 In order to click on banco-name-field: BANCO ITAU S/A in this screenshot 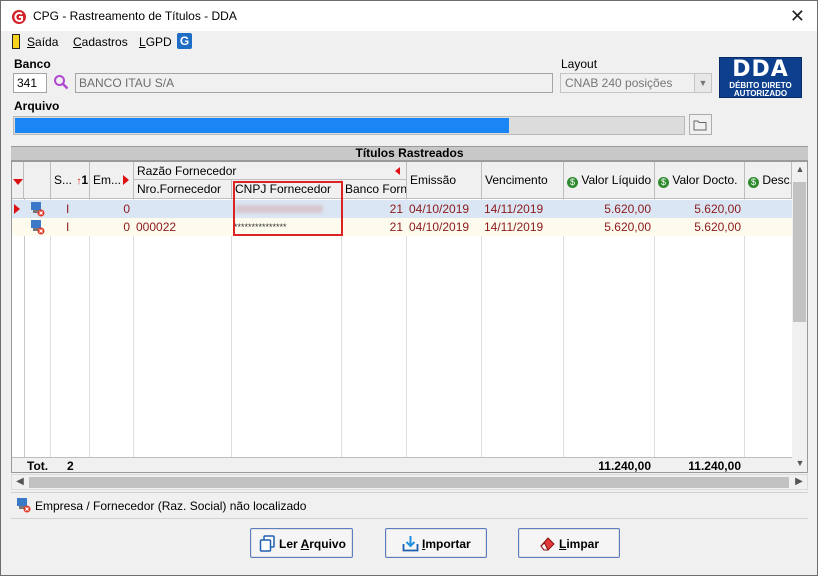, I will do `click(314, 83)`.